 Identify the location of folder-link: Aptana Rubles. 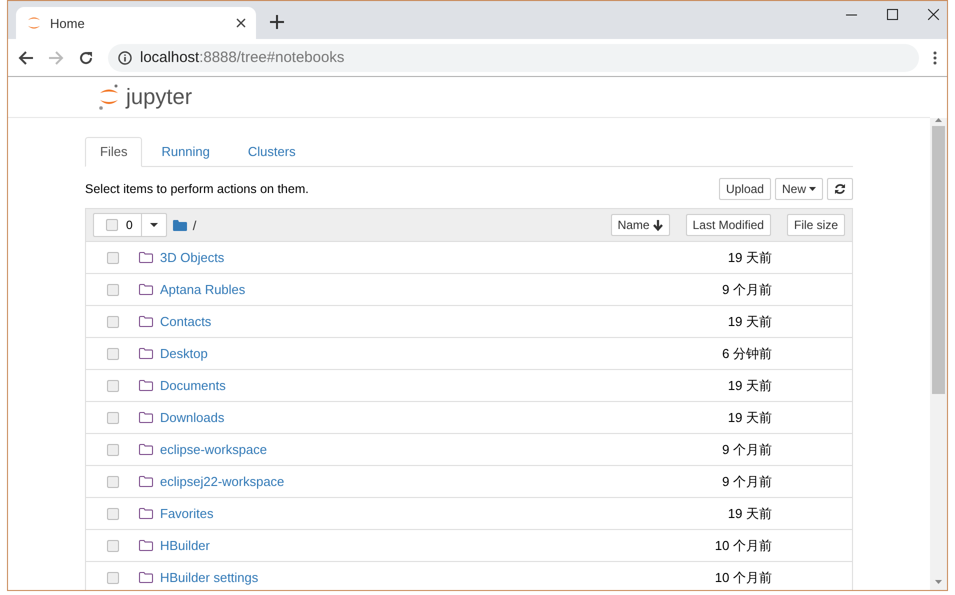
(203, 289).